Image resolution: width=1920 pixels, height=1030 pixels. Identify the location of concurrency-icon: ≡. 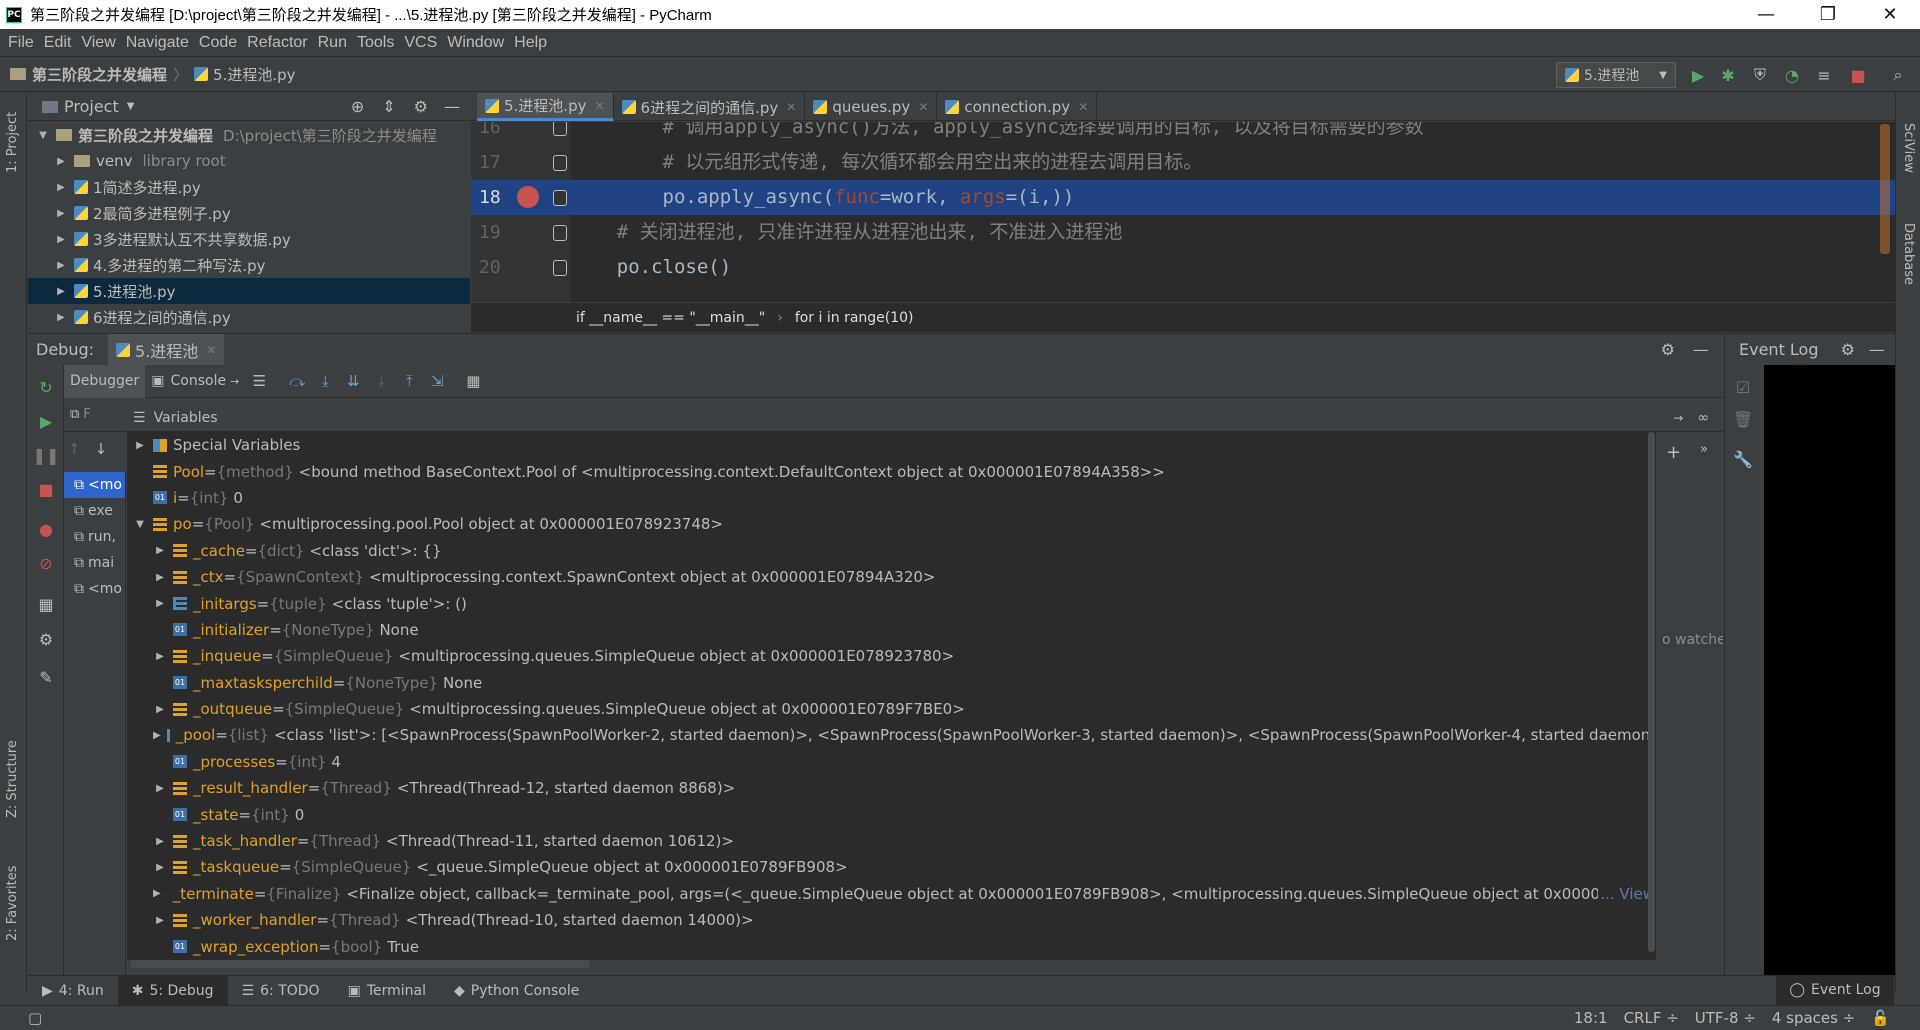
(1824, 75).